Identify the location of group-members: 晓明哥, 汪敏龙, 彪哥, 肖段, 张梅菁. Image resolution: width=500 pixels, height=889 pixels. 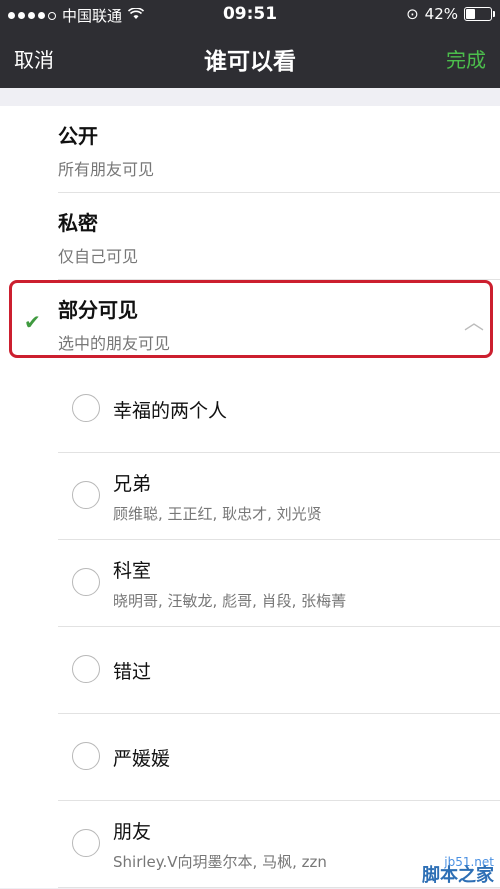
(230, 601).